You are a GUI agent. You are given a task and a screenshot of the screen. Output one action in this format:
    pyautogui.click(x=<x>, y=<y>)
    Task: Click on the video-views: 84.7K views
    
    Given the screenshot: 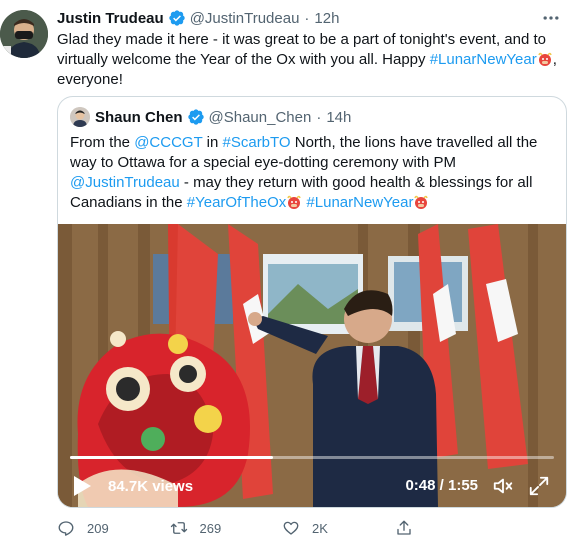 What is the action you would take?
    pyautogui.click(x=151, y=486)
    